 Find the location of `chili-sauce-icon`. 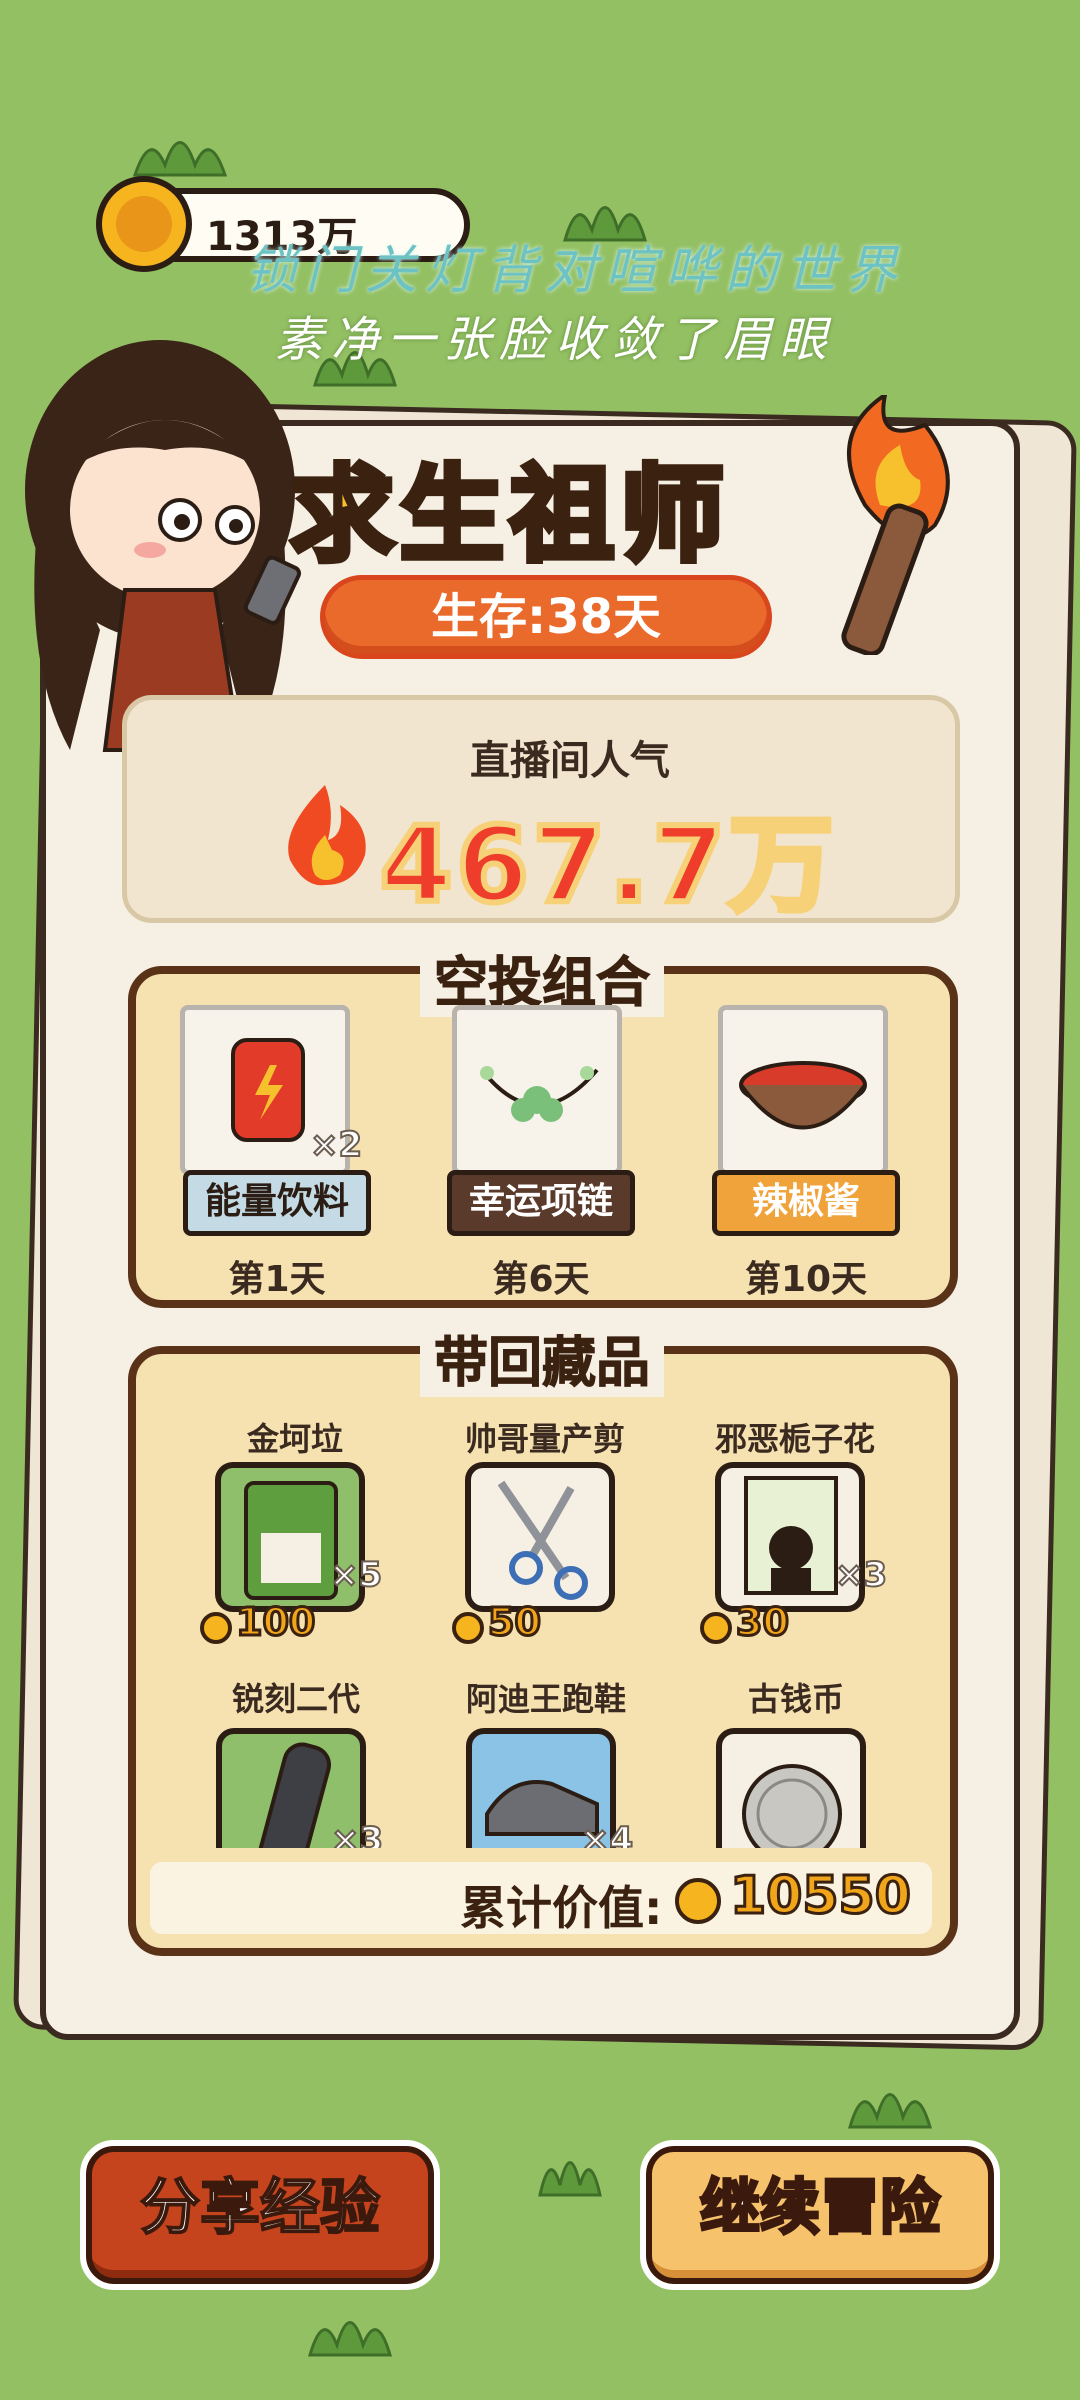

chili-sauce-icon is located at coordinates (803, 1095).